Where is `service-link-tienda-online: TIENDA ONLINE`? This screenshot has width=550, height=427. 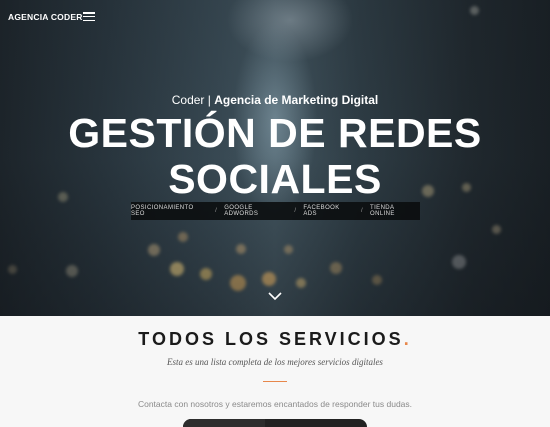 service-link-tienda-online: TIENDA ONLINE is located at coordinates (395, 211).